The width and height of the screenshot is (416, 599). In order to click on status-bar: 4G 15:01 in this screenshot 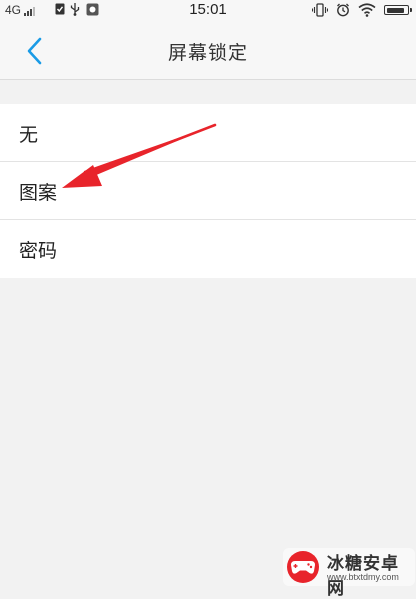, I will do `click(208, 10)`.